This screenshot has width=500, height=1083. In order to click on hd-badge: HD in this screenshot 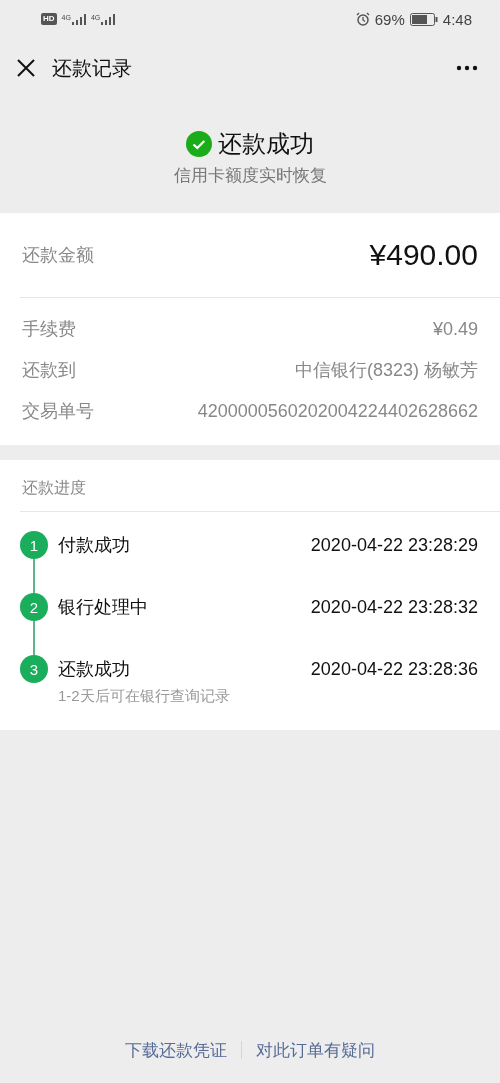, I will do `click(49, 19)`.